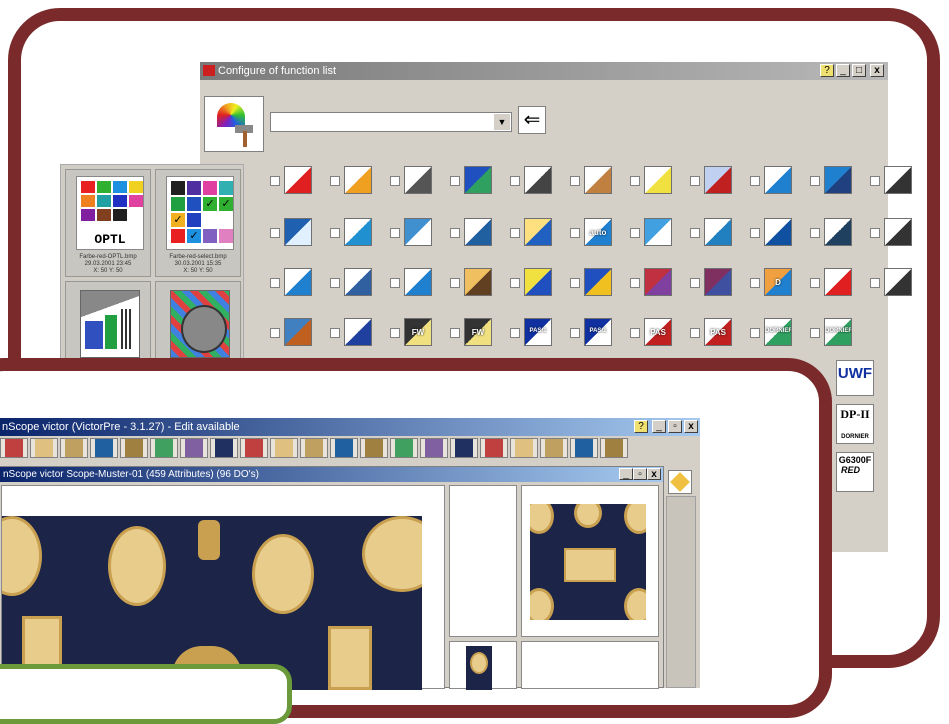 Image resolution: width=949 pixels, height=724 pixels. What do you see at coordinates (855, 424) in the screenshot?
I see `dp-ii-icon: DP-II DORNIER` at bounding box center [855, 424].